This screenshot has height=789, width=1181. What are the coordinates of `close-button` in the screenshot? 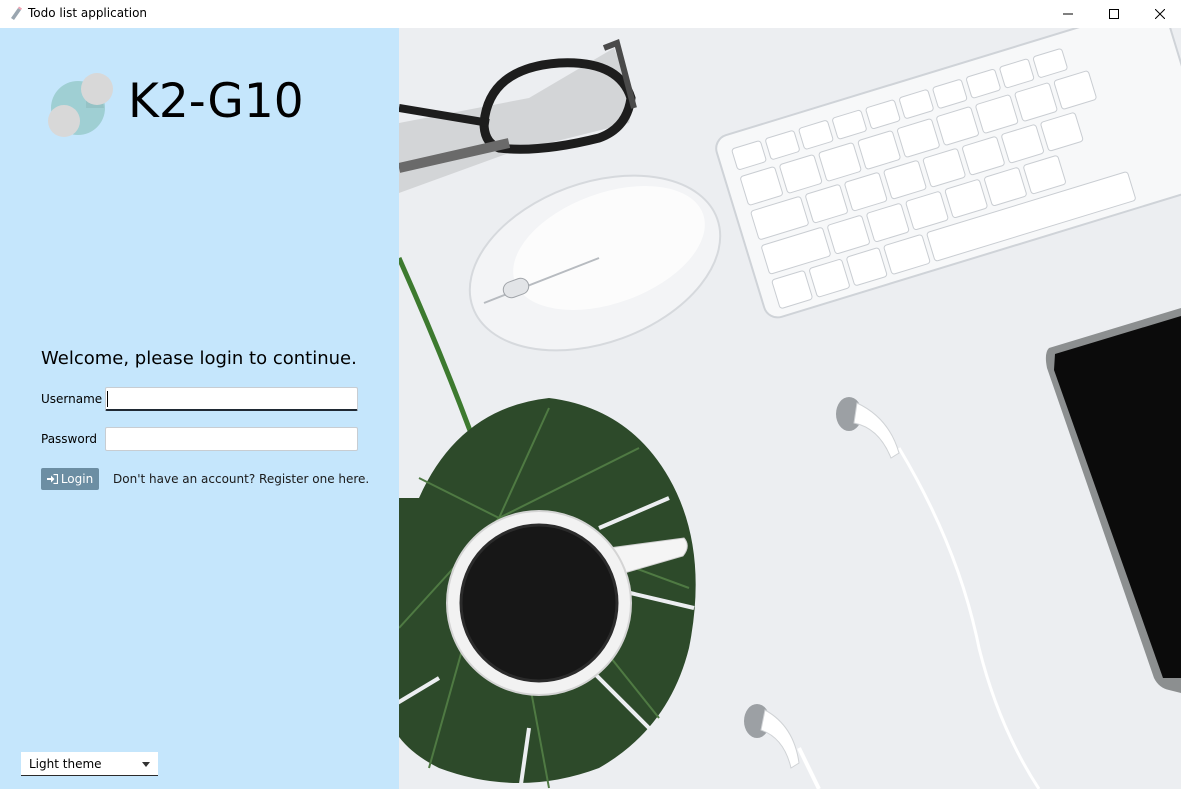 It's located at (1159, 14).